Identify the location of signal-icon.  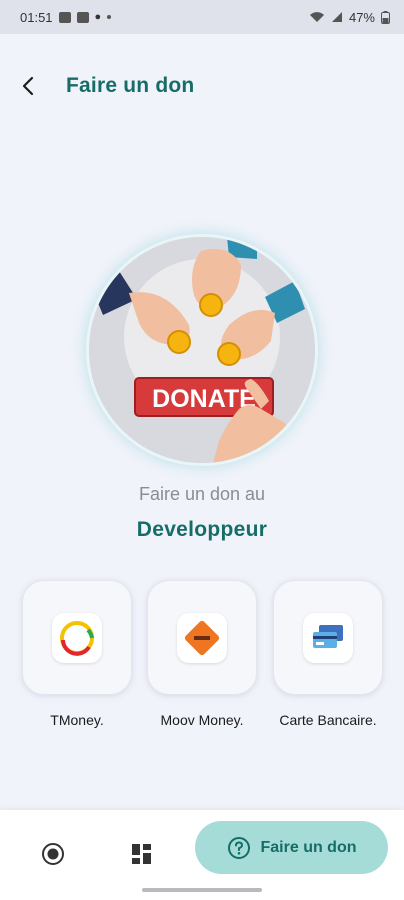
(336, 17).